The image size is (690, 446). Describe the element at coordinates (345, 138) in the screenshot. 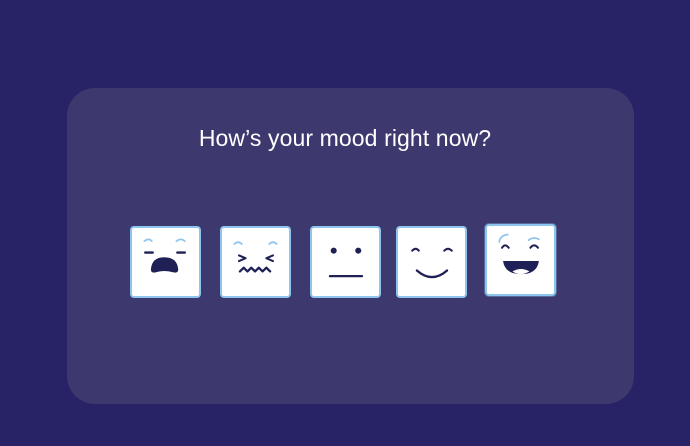

I see `mood-question: How’s your mood right now?` at that location.